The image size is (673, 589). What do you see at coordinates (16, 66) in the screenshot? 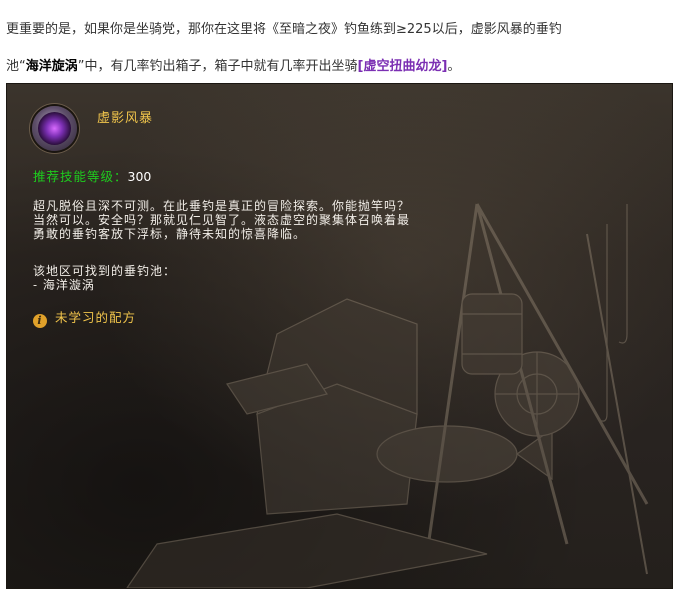
I see `article-line2-prefix: 池“` at bounding box center [16, 66].